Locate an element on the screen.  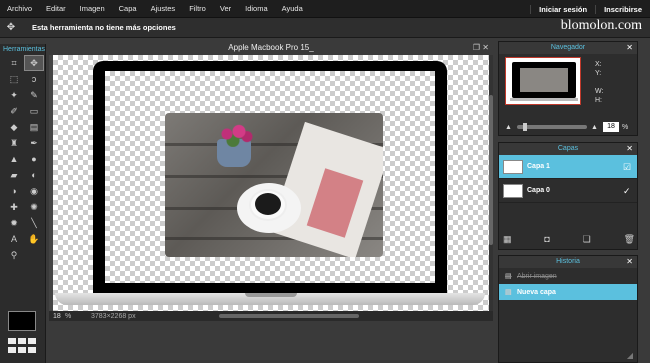
wand-icon: ✦ is located at coordinates (14, 95).